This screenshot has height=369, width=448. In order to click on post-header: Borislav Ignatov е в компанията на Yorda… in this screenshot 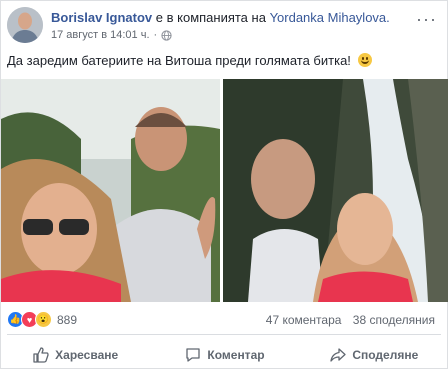, I will do `click(220, 17)`.